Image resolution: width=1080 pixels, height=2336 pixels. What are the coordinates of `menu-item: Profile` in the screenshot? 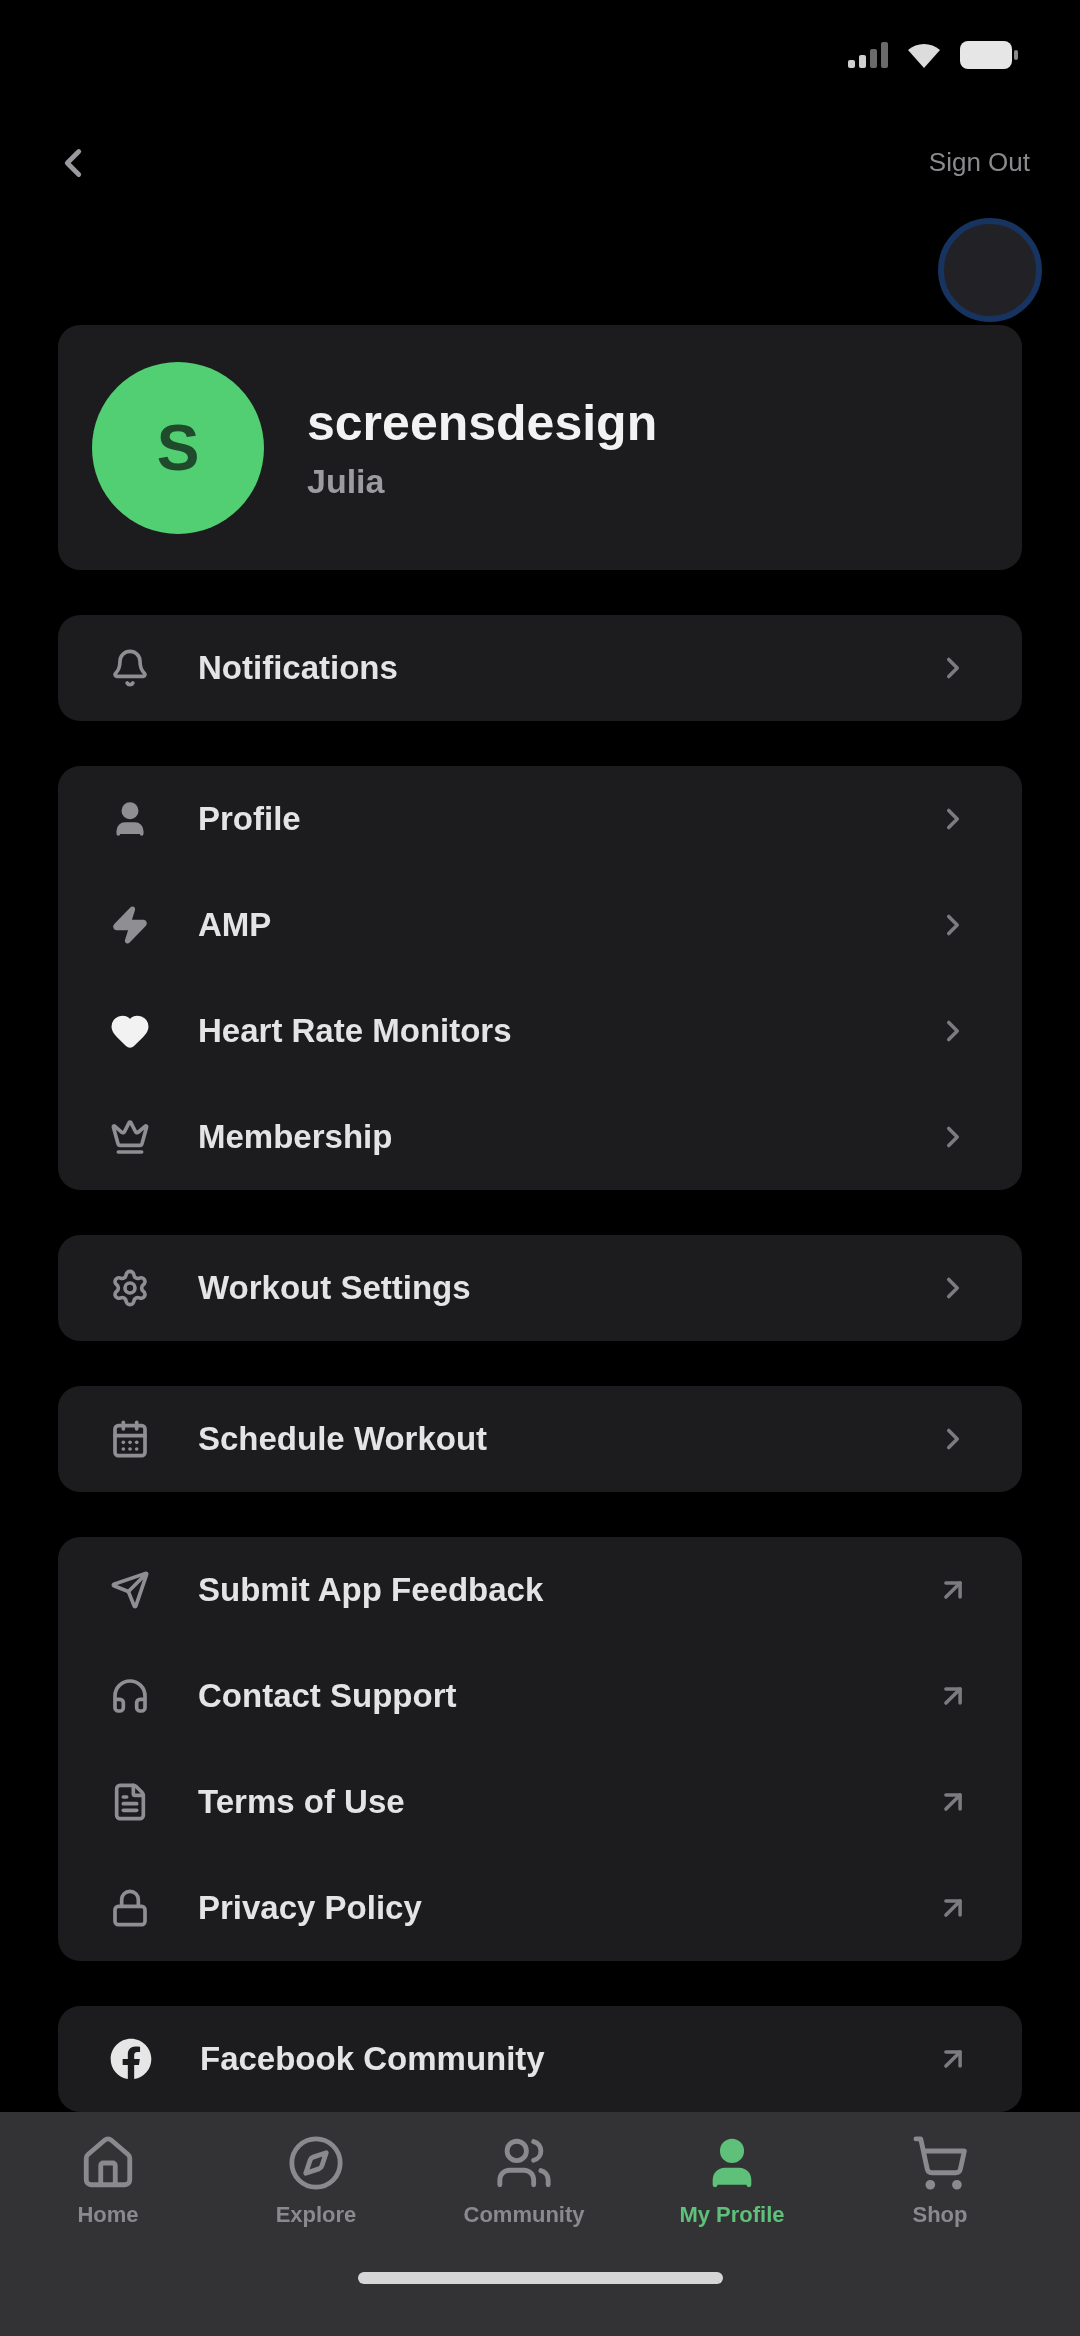 It's located at (540, 819).